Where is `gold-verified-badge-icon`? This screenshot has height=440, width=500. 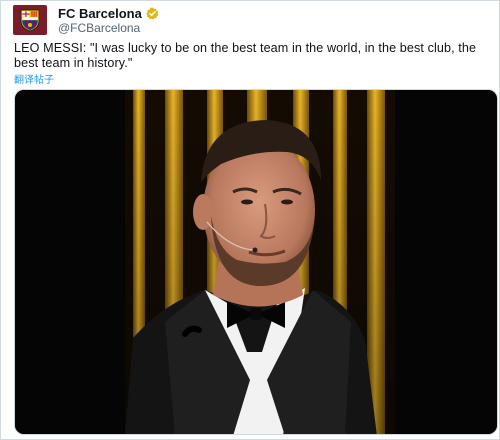 gold-verified-badge-icon is located at coordinates (152, 13).